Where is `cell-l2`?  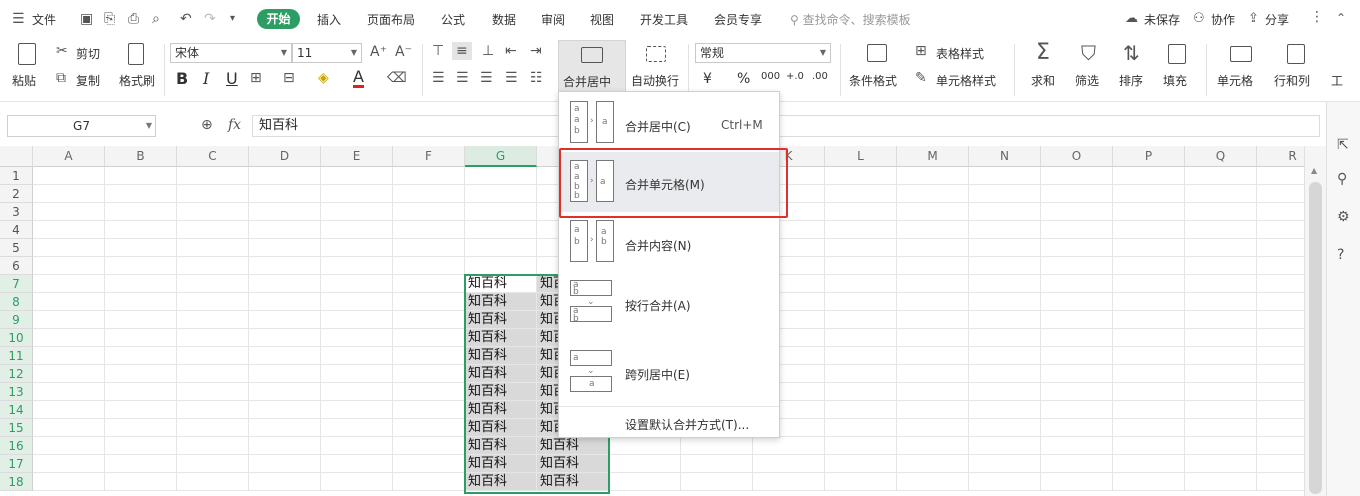
cell-l2 is located at coordinates (861, 194).